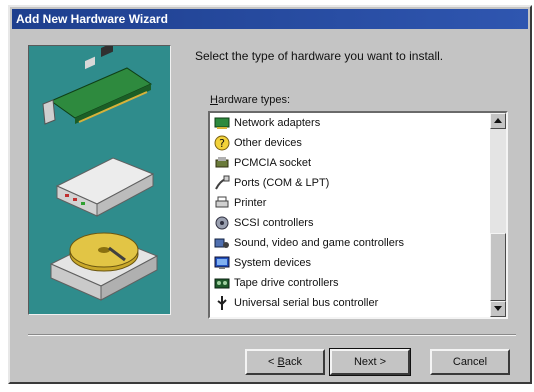 The width and height of the screenshot is (534, 392). What do you see at coordinates (350, 163) in the screenshot?
I see `list-item: PCMCIA socket` at bounding box center [350, 163].